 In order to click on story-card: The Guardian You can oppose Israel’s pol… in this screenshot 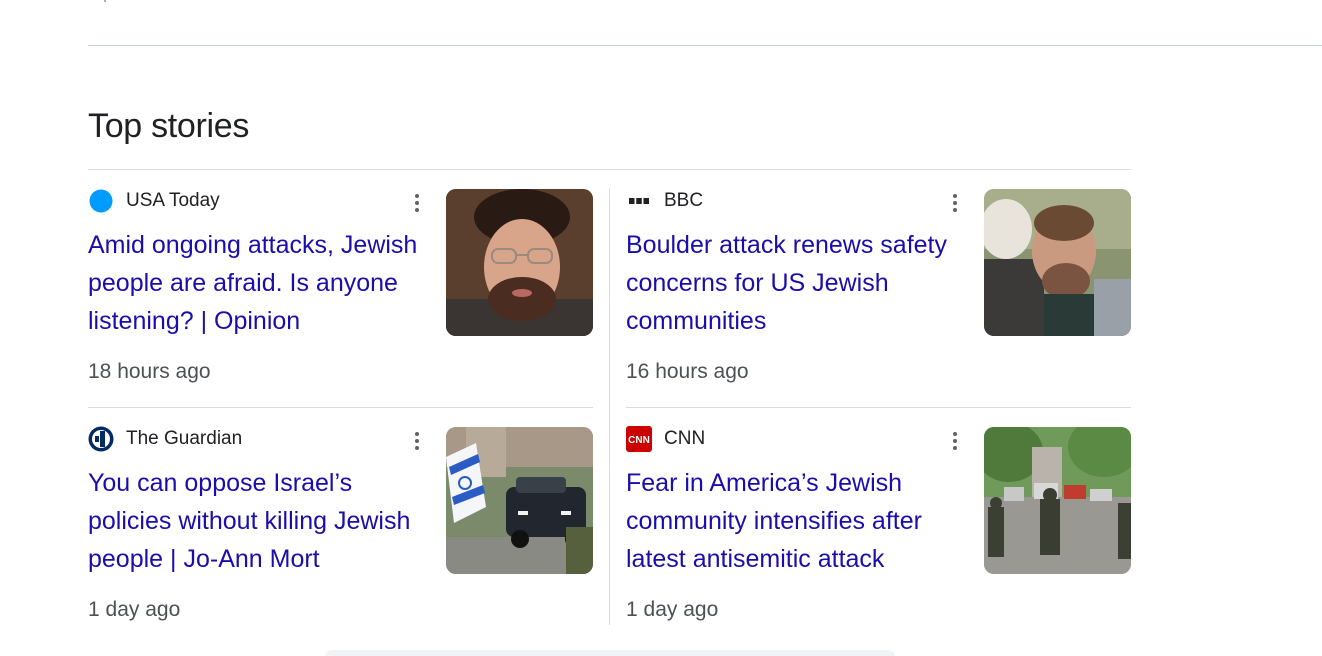, I will do `click(340, 533)`.